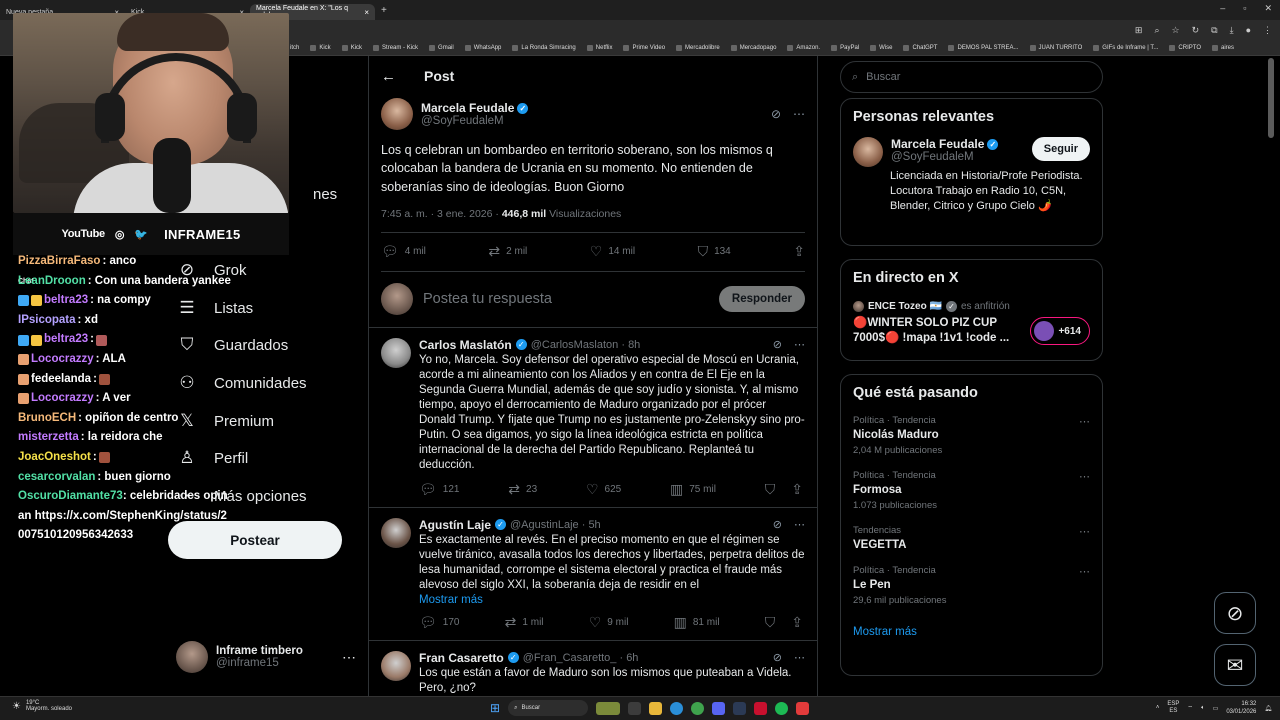 The width and height of the screenshot is (1280, 720). I want to click on author-handle: @SoyFeudaleM, so click(474, 121).